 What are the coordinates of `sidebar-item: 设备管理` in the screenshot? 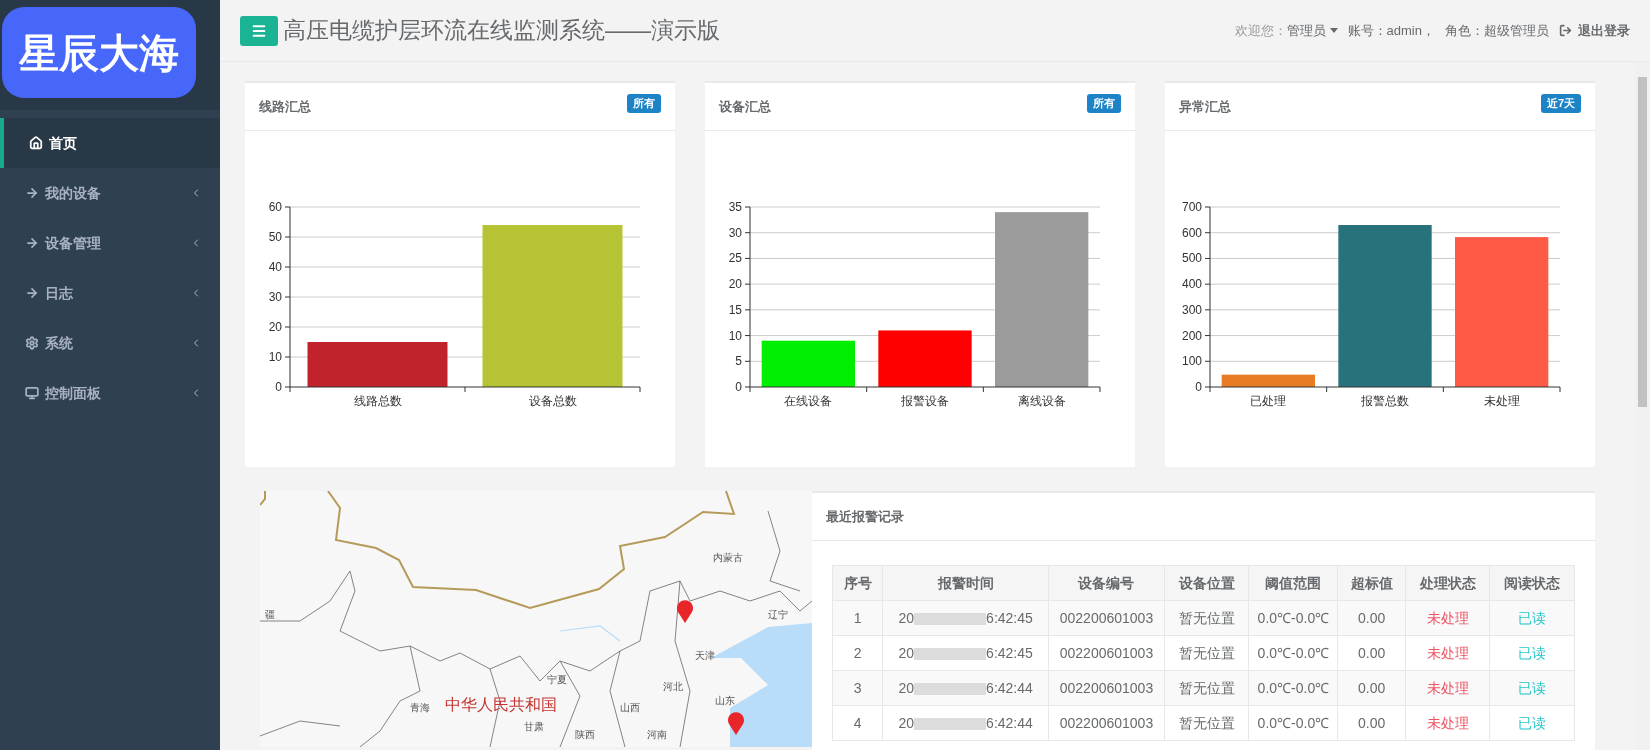 It's located at (110, 243).